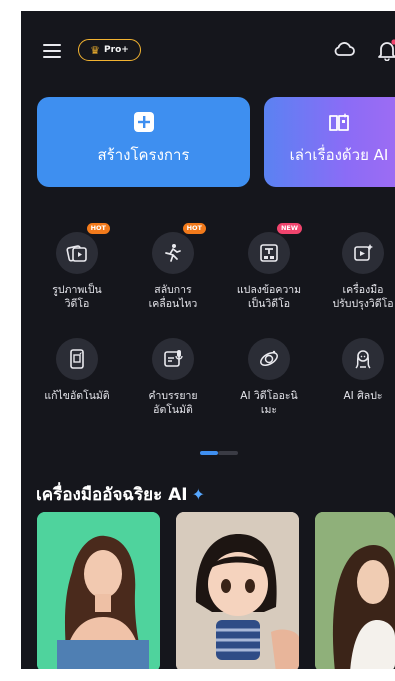 Image resolution: width=395 pixels, height=681 pixels. Describe the element at coordinates (363, 252) in the screenshot. I see `video-enhance-icon` at that location.